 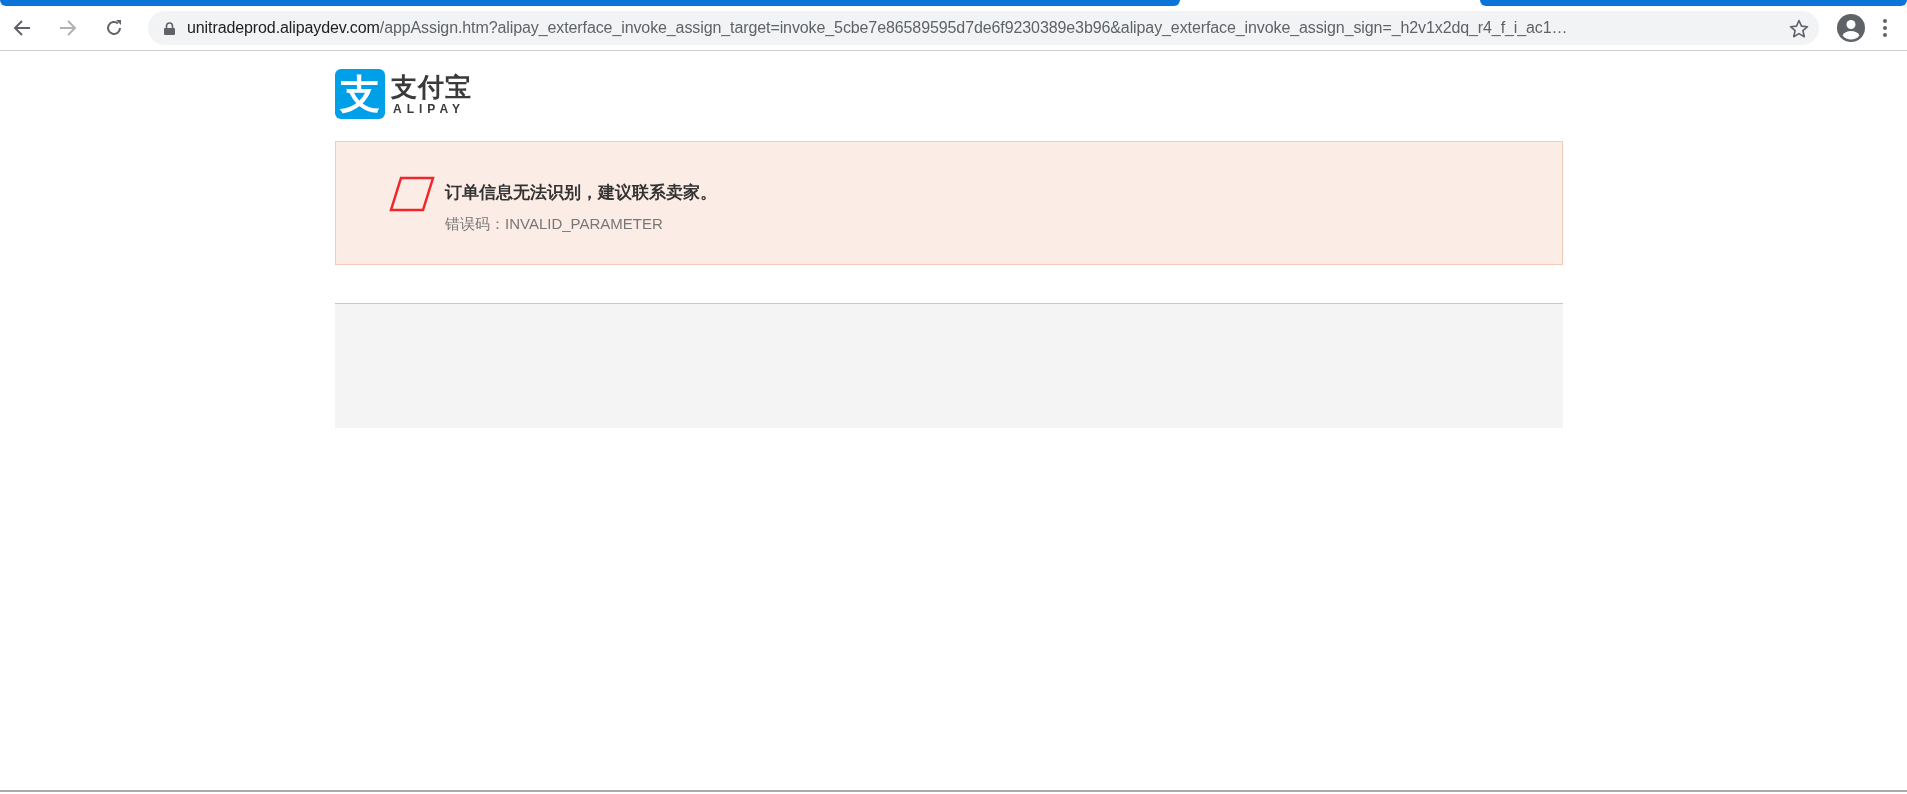 What do you see at coordinates (22, 28) in the screenshot?
I see `back-arrow-icon` at bounding box center [22, 28].